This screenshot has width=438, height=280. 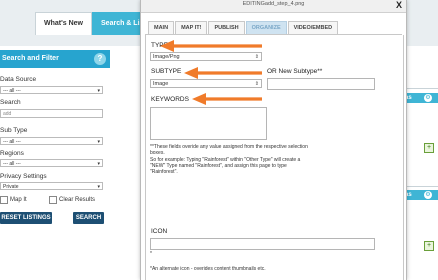 I want to click on modal-title: EDITINGadd_step_4.png, so click(x=273, y=4).